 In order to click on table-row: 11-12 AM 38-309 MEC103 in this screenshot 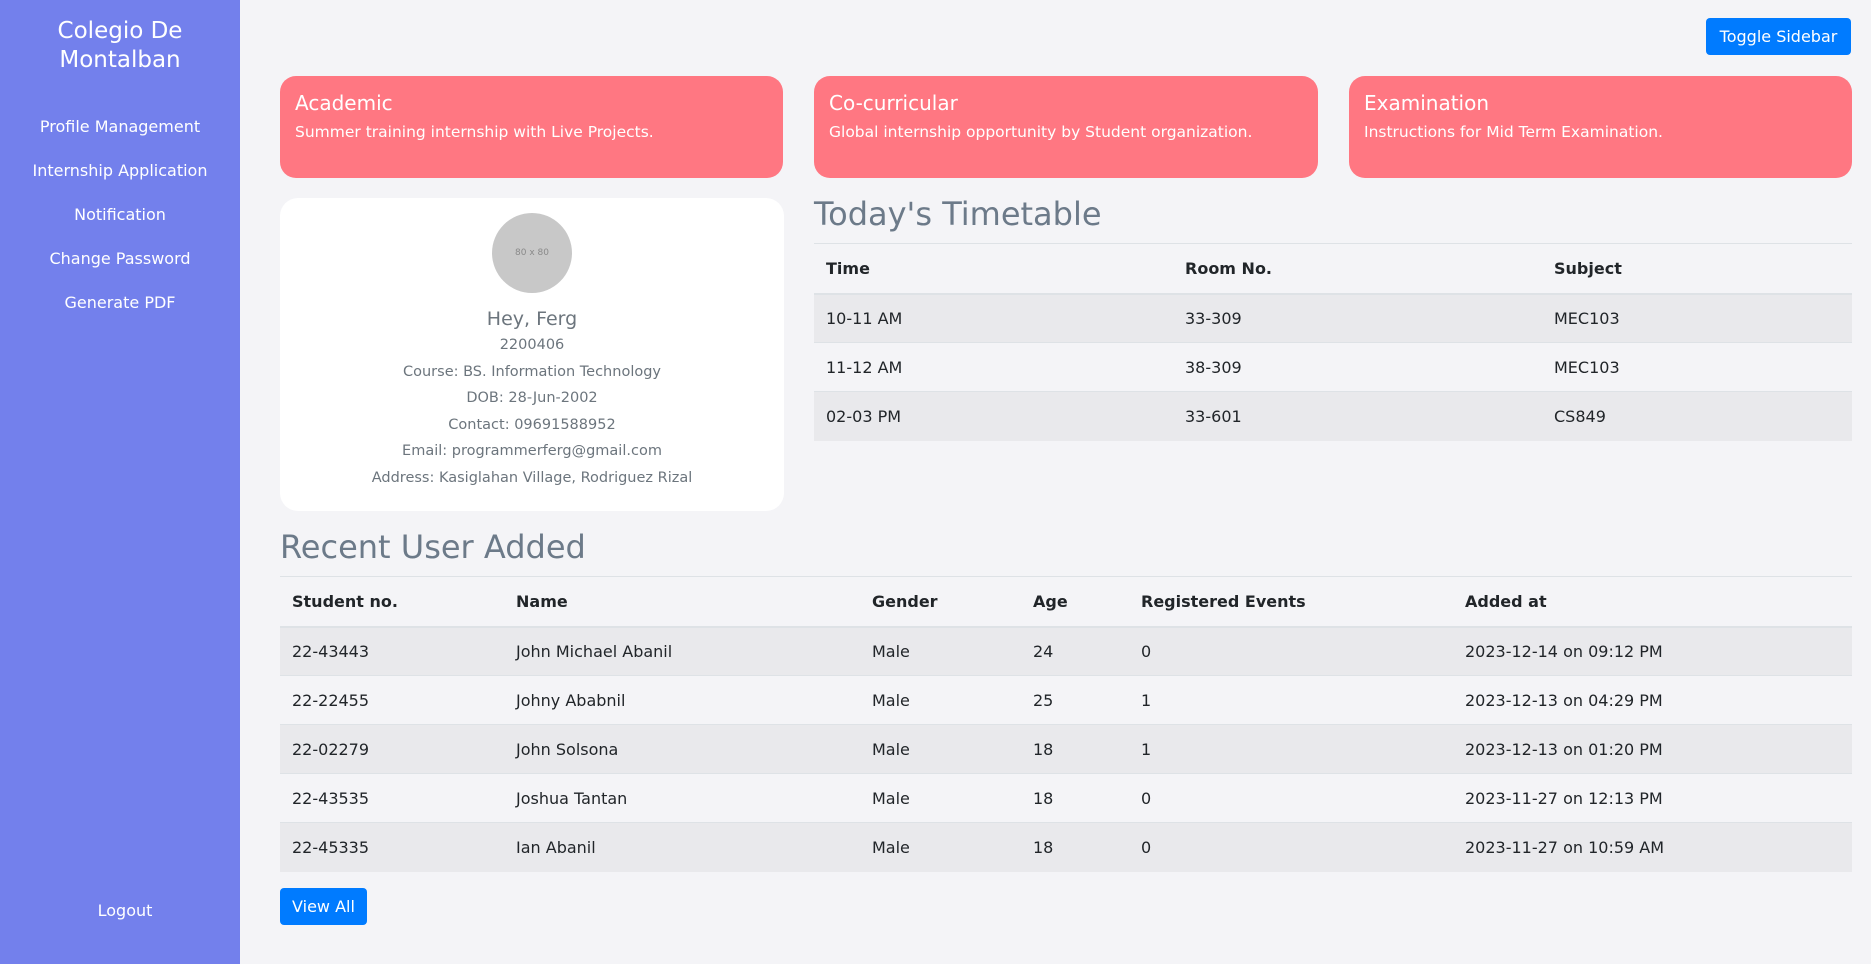, I will do `click(1333, 367)`.